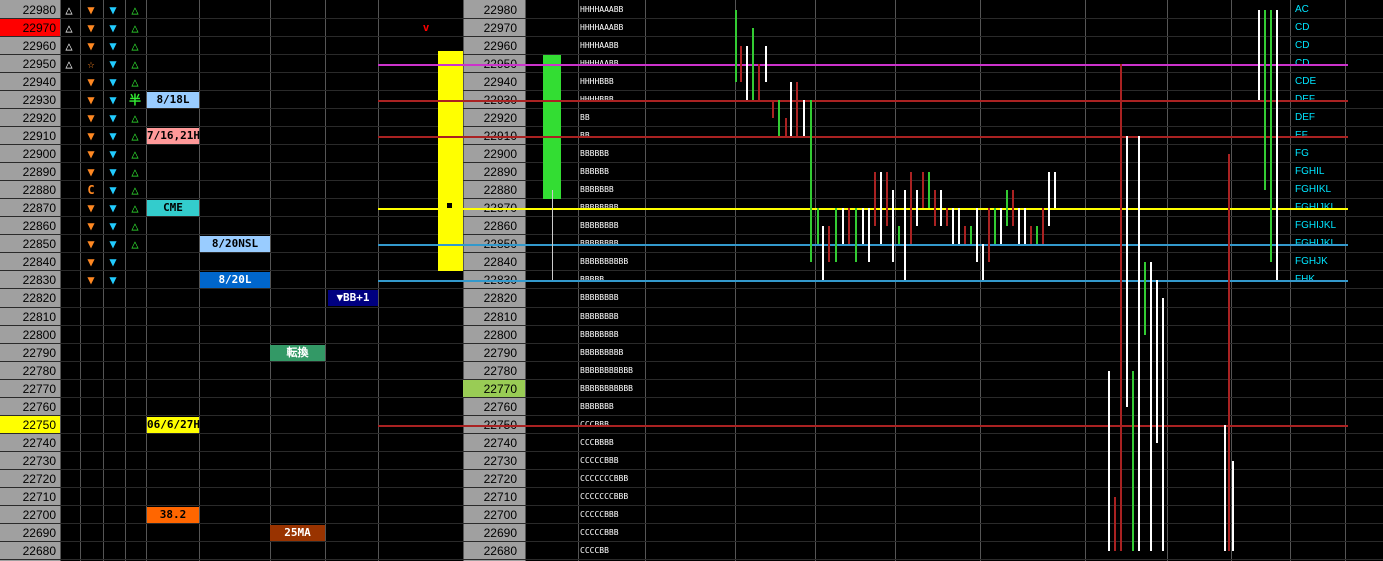  Describe the element at coordinates (500, 550) in the screenshot. I see `mid-price-label: 22680` at that location.